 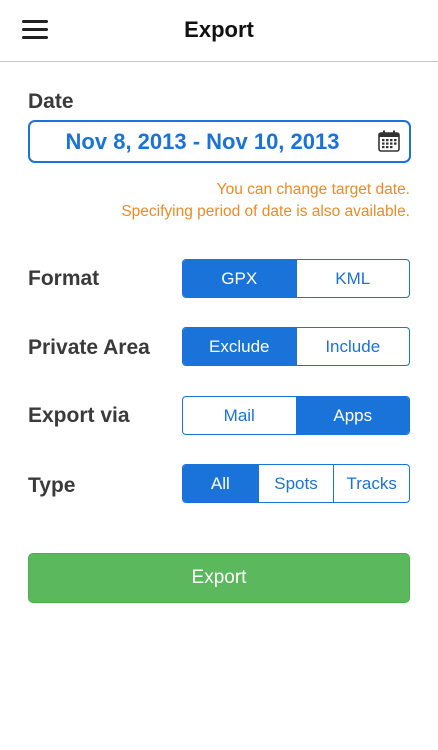 I want to click on private-area-label: Private Area, so click(x=89, y=347).